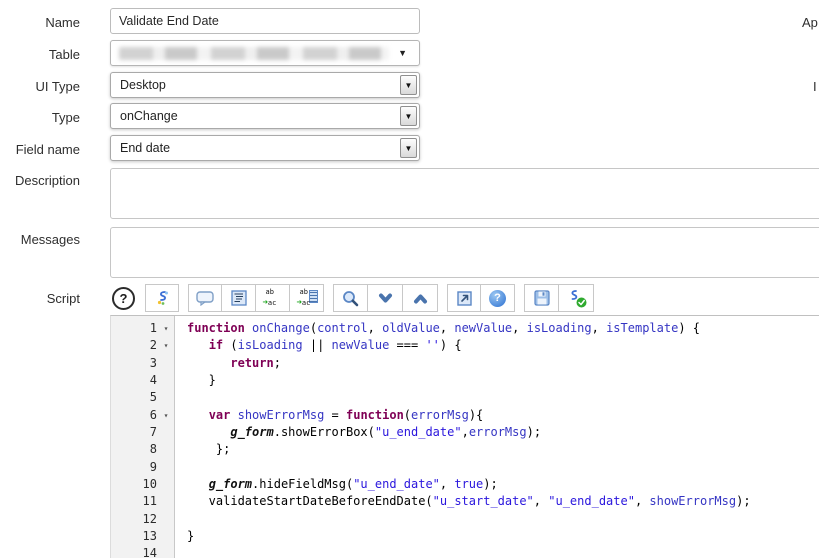 Image resolution: width=819 pixels, height=558 pixels. Describe the element at coordinates (464, 298) in the screenshot. I see `open-in-new-window-button` at that location.